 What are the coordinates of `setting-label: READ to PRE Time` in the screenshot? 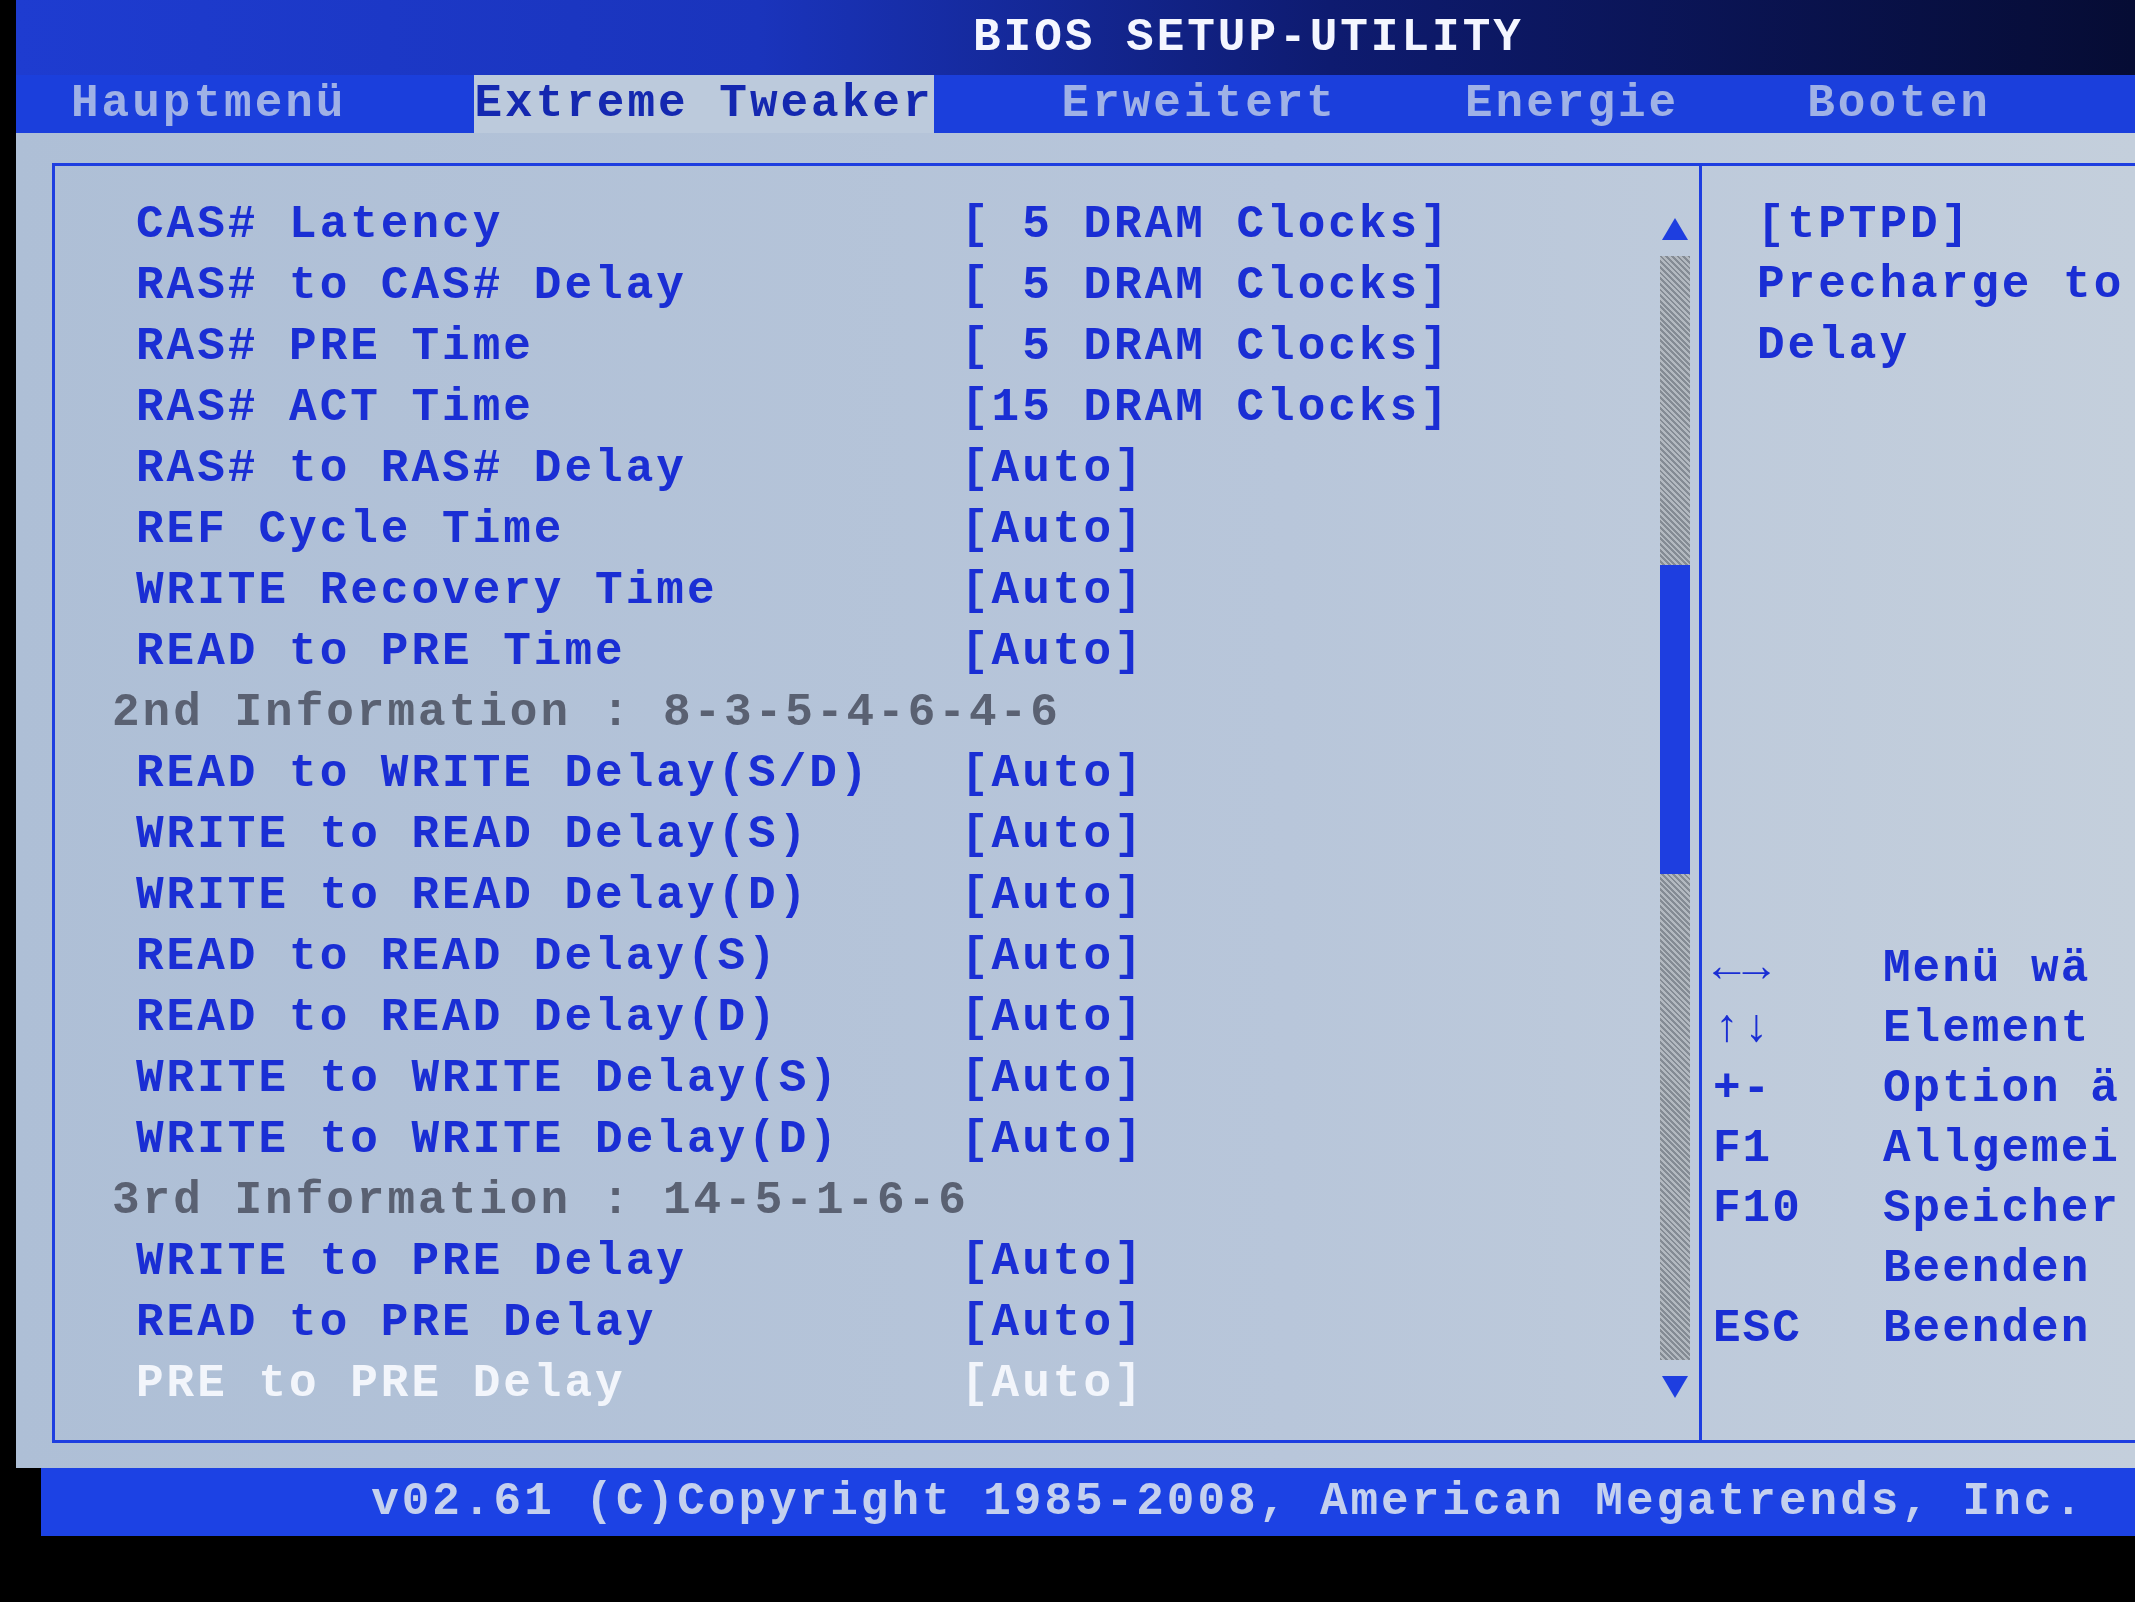 It's located at (508, 651).